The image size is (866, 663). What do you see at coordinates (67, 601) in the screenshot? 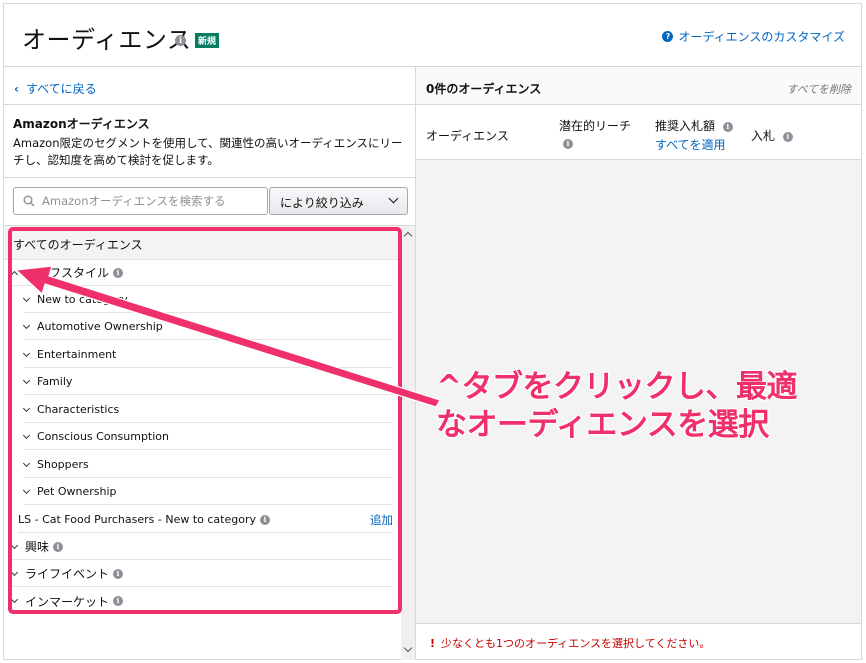
I see `tree-item-label: インマーケット` at bounding box center [67, 601].